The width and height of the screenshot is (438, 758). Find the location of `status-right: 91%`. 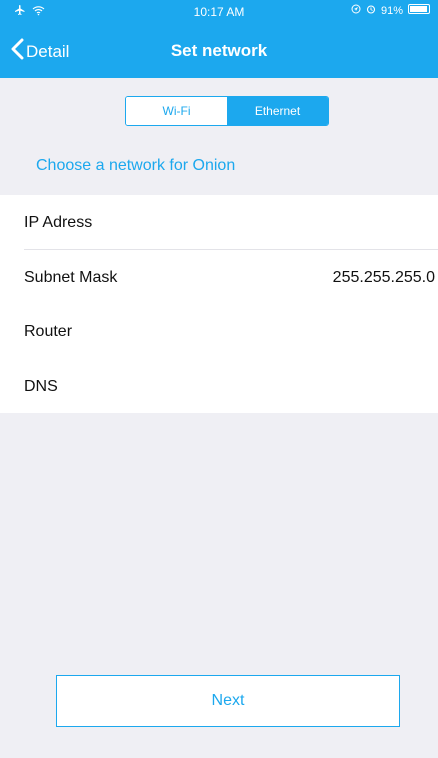

status-right: 91% is located at coordinates (390, 10).